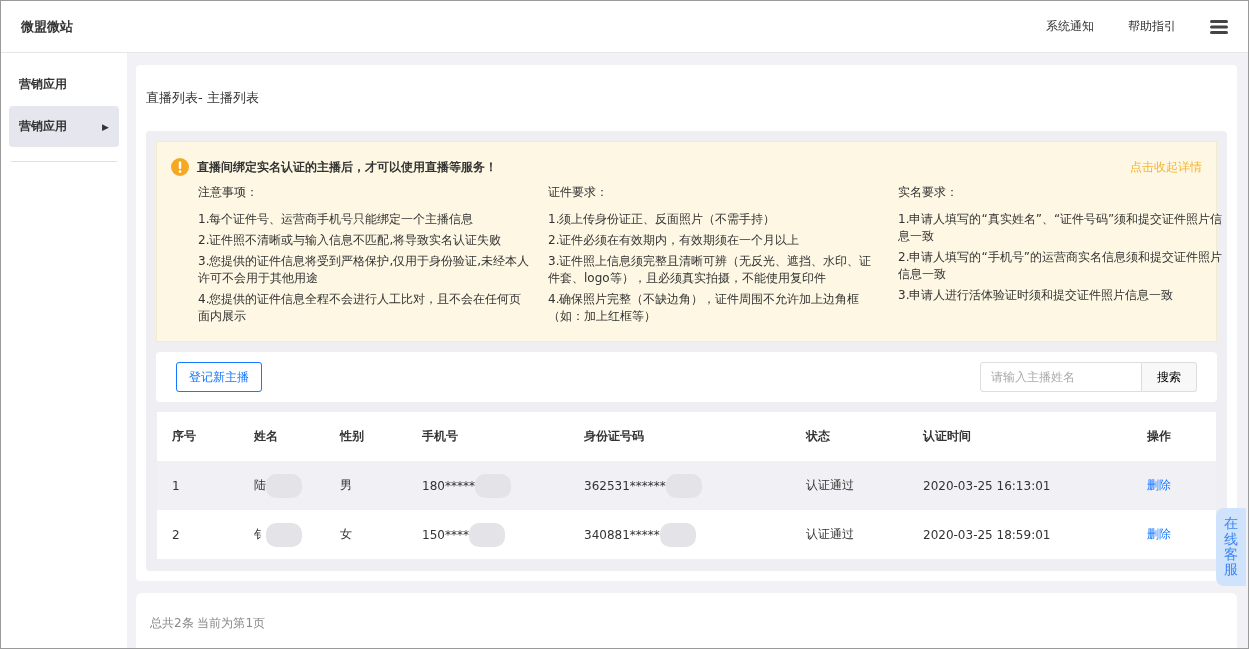  I want to click on notice-item: 2.申请人填写的“手机号”的运营商实名信息须和提交证件照片信息一致, so click(1060, 266).